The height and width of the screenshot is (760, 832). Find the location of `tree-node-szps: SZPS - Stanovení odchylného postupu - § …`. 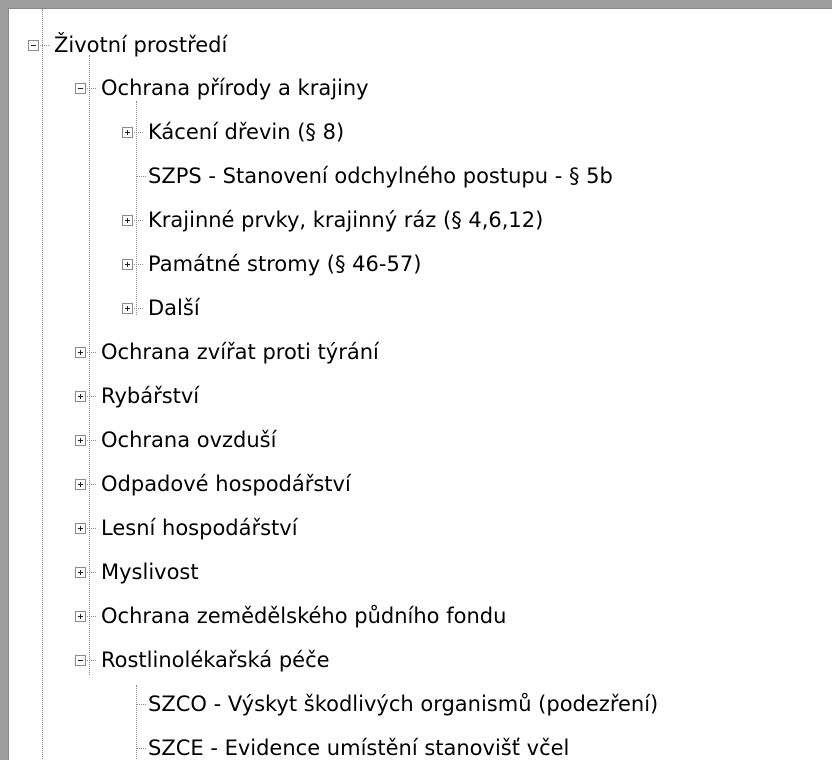

tree-node-szps: SZPS - Stanovení odchylného postupu - § … is located at coordinates (420, 176).